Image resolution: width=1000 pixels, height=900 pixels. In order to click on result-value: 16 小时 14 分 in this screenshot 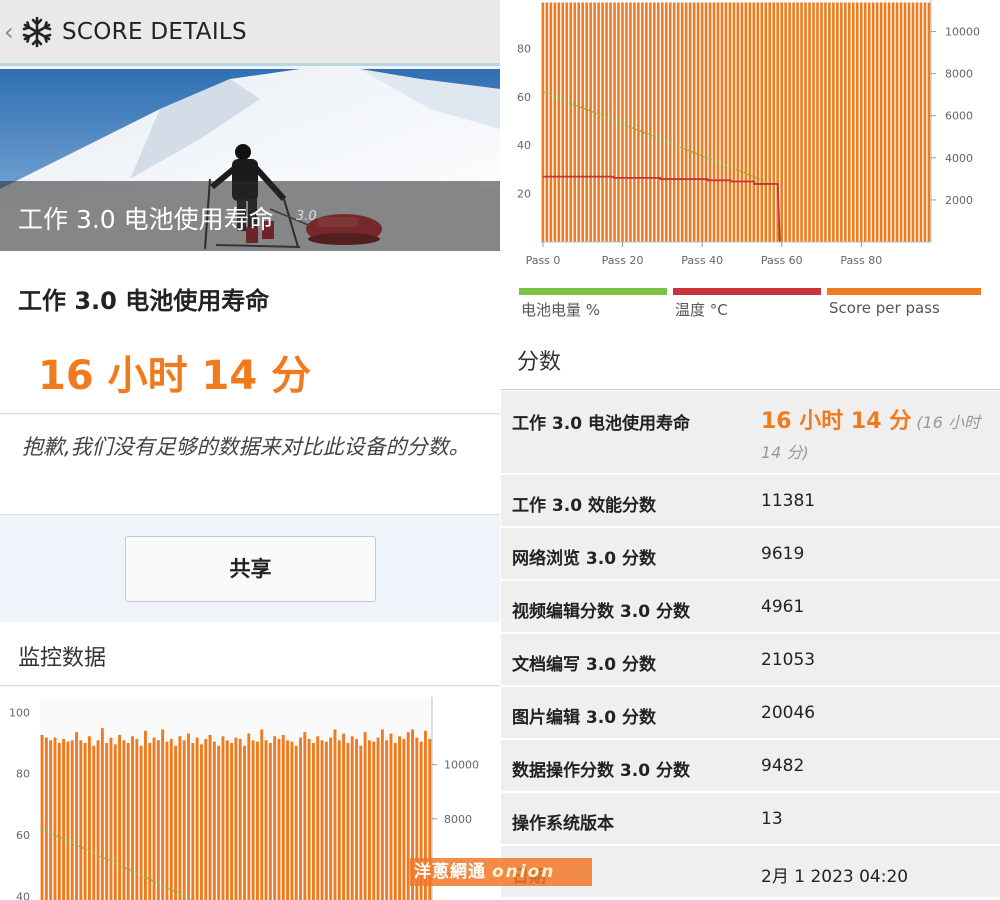, I will do `click(175, 376)`.